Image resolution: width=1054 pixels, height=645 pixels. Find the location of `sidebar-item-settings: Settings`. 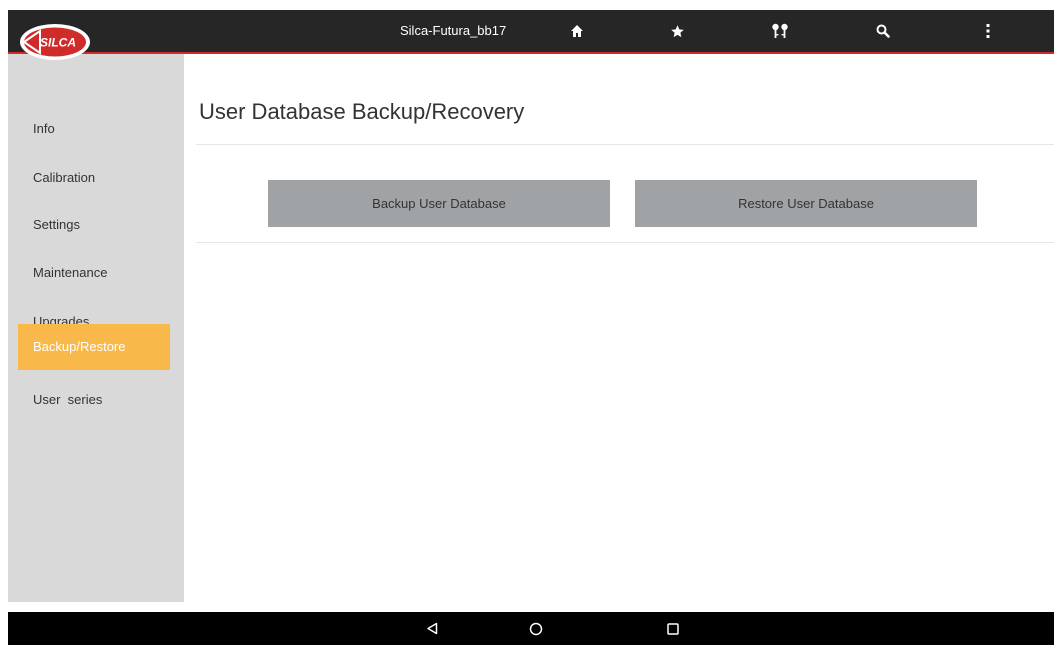

sidebar-item-settings: Settings is located at coordinates (94, 225).